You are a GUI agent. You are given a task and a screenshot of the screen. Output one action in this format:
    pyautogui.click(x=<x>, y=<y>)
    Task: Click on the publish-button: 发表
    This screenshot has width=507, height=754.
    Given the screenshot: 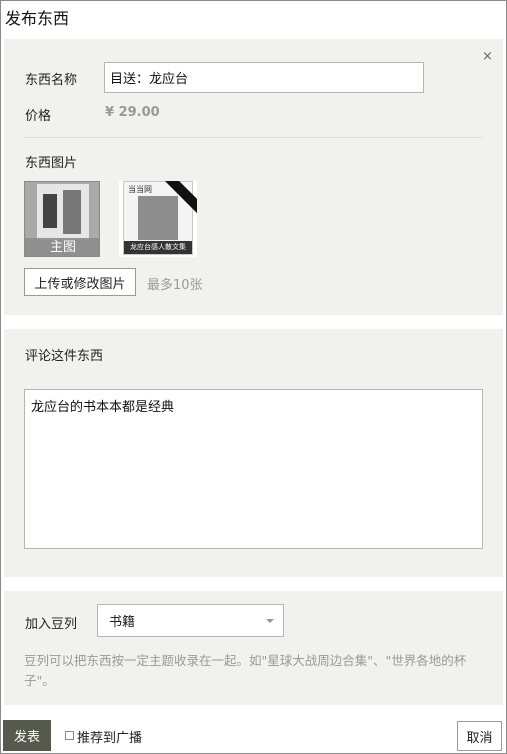 What is the action you would take?
    pyautogui.click(x=27, y=735)
    